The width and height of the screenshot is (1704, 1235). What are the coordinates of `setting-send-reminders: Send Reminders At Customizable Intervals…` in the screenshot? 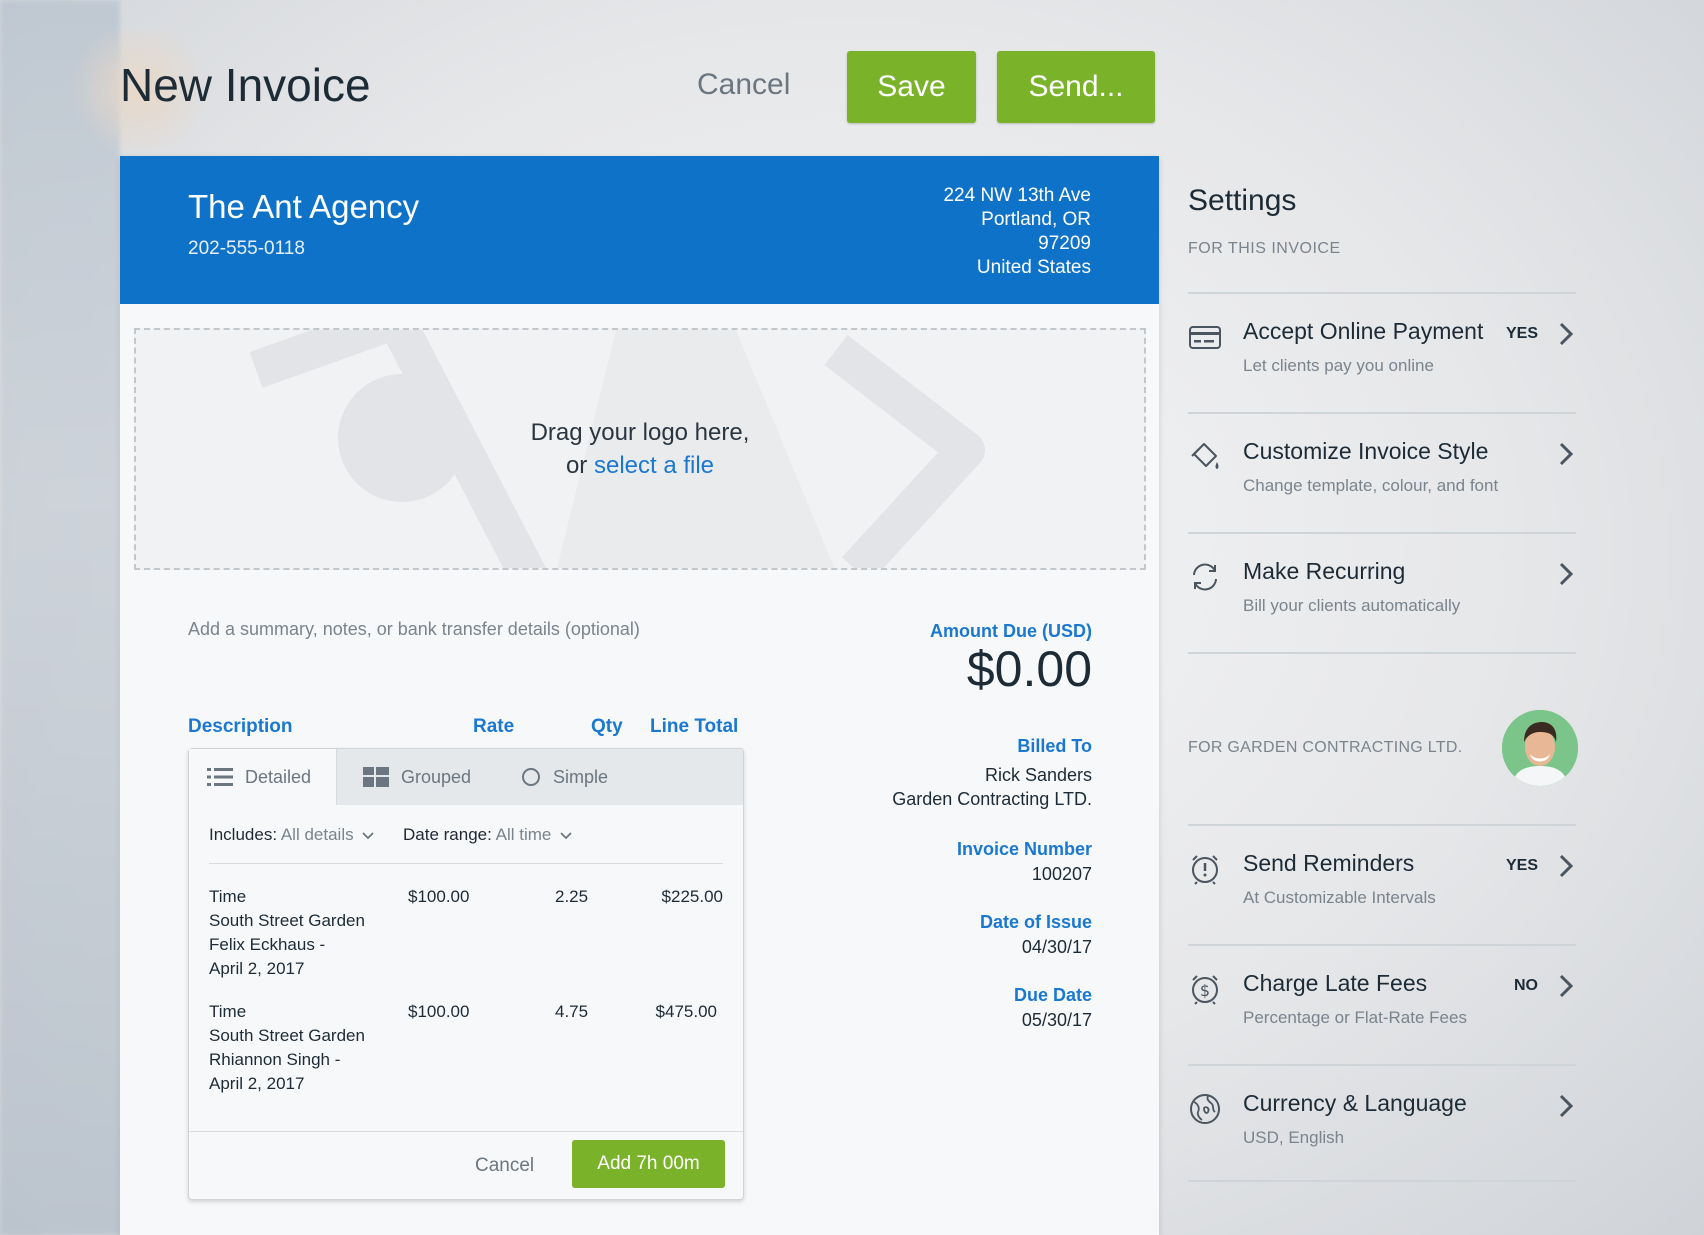 It's located at (1382, 885).